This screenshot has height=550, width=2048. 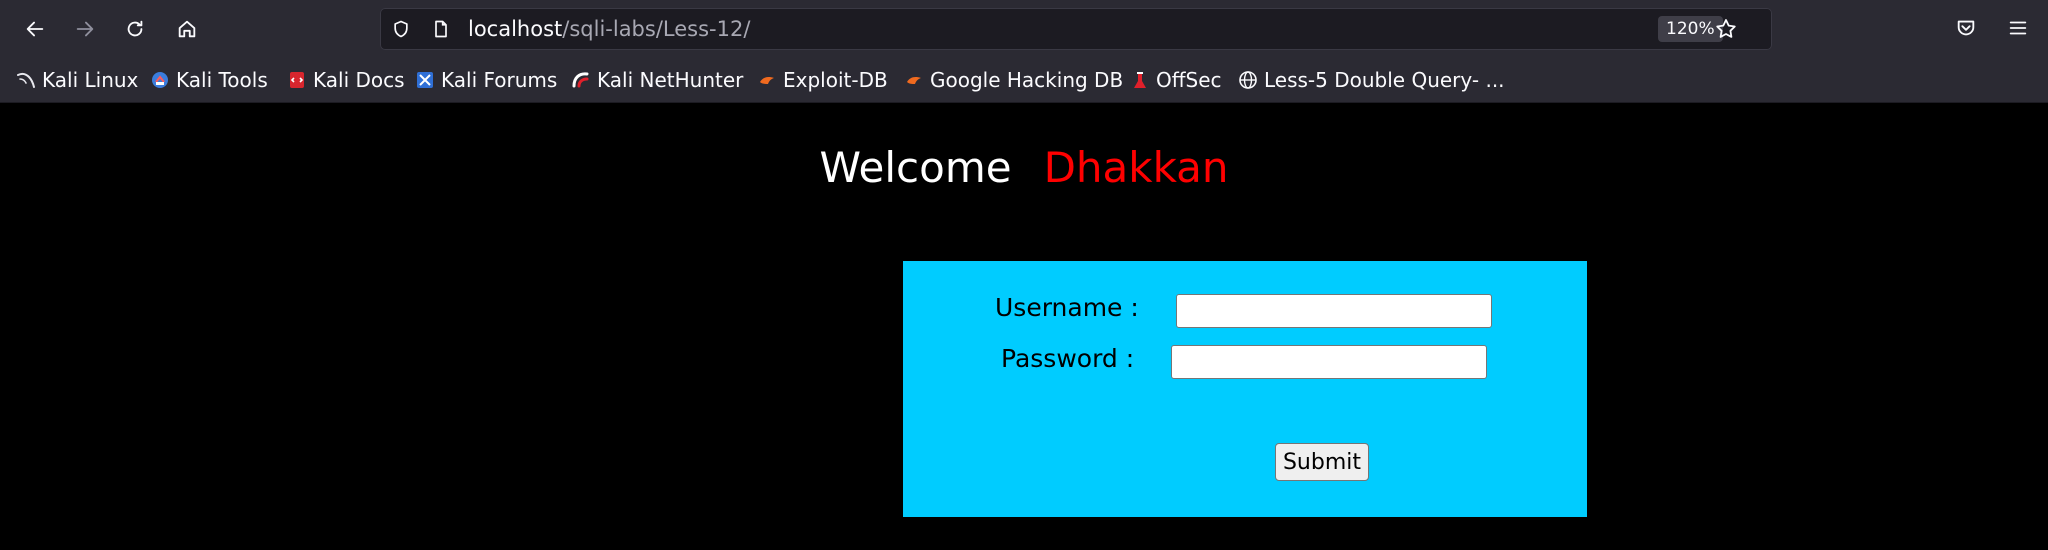 I want to click on reload-icon, so click(x=135, y=28).